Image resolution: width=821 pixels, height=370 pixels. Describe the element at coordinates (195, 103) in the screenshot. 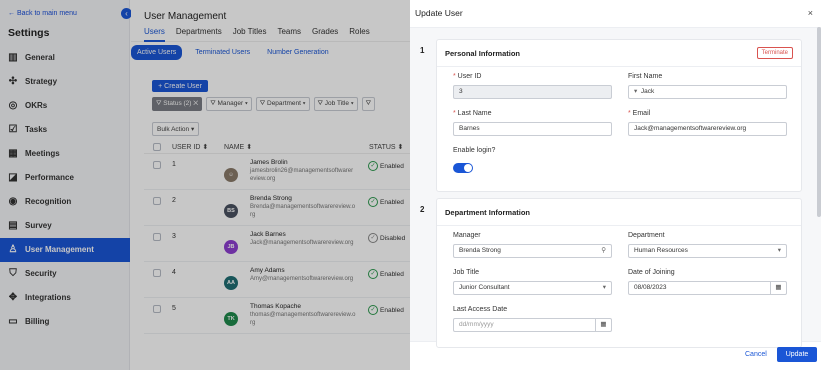

I see `clear-filter-icon: ✕` at that location.